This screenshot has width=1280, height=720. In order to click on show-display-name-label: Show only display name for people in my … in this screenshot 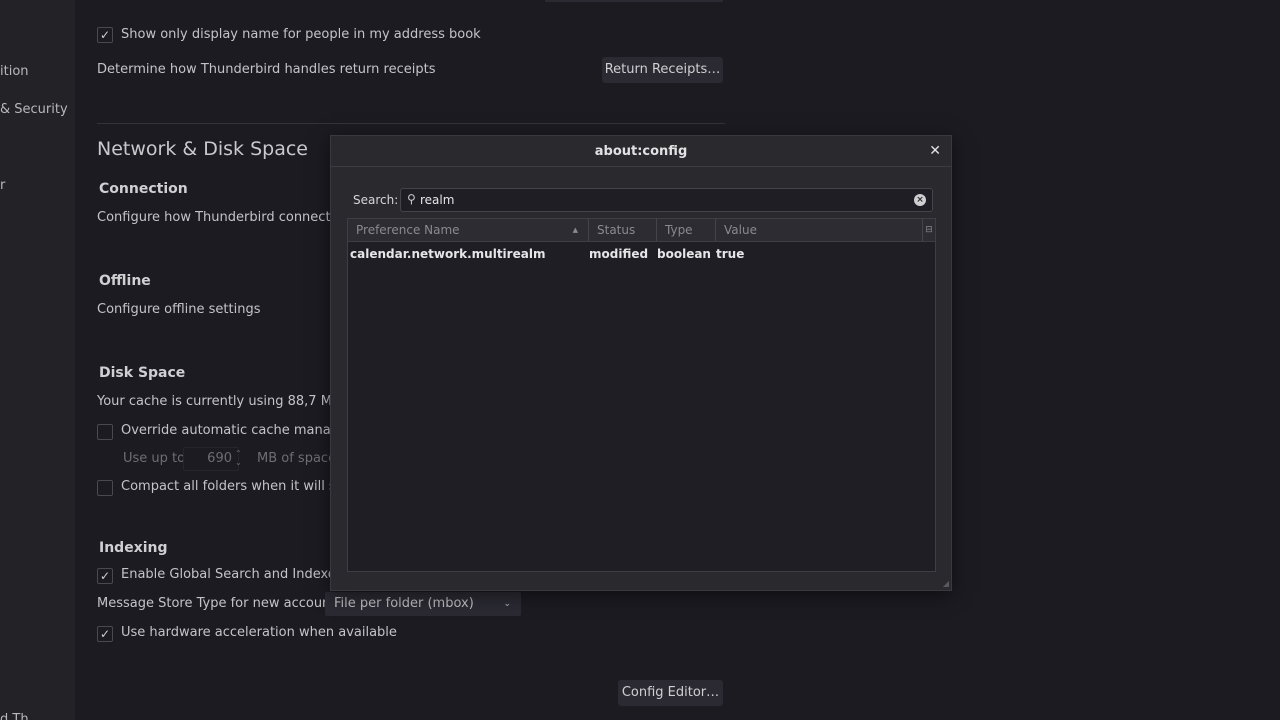, I will do `click(301, 34)`.